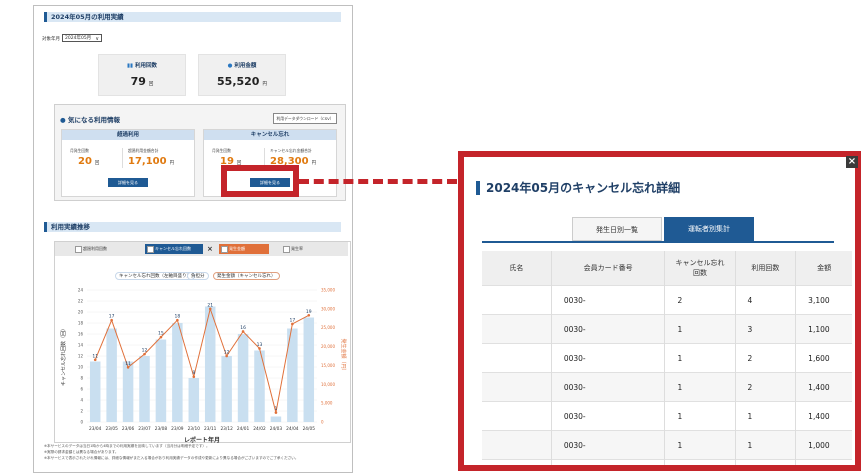 This screenshot has height=474, width=864. What do you see at coordinates (243, 429) in the screenshot?
I see `x-tick-label: 24/01` at bounding box center [243, 429].